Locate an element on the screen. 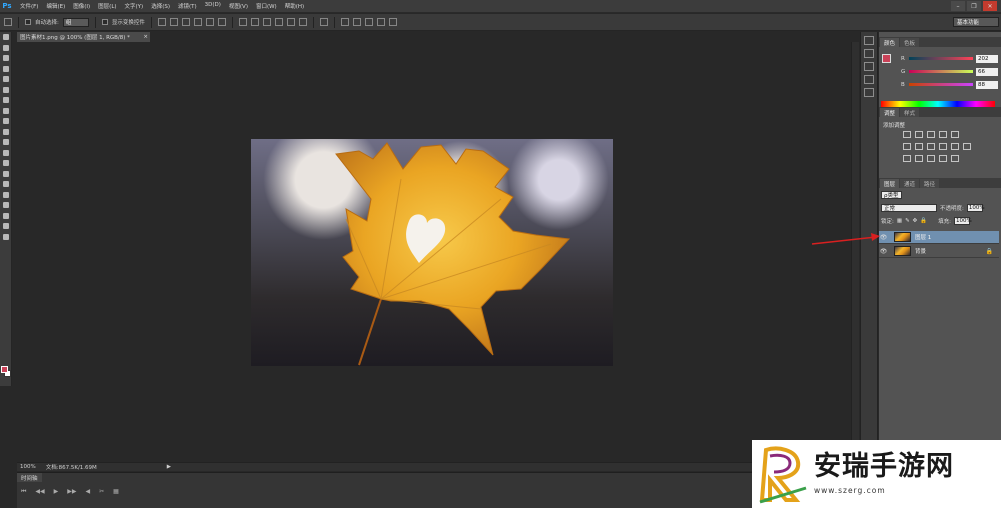 The width and height of the screenshot is (1001, 508). workspace-dropdown: 基本功能 is located at coordinates (976, 22).